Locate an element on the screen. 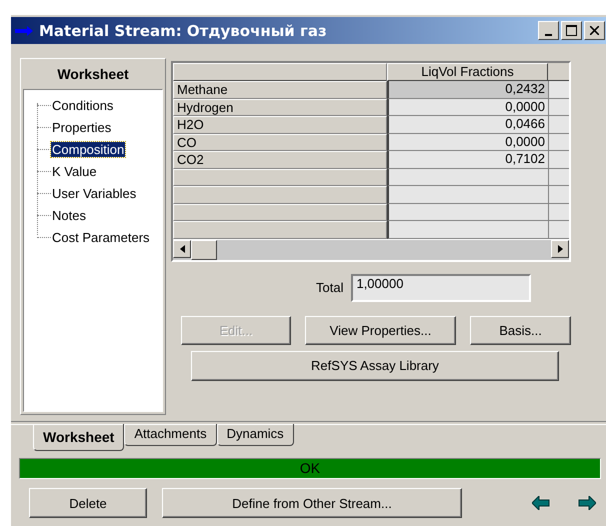 This screenshot has width=606, height=526. fraction-cell: 0,0466 is located at coordinates (467, 125).